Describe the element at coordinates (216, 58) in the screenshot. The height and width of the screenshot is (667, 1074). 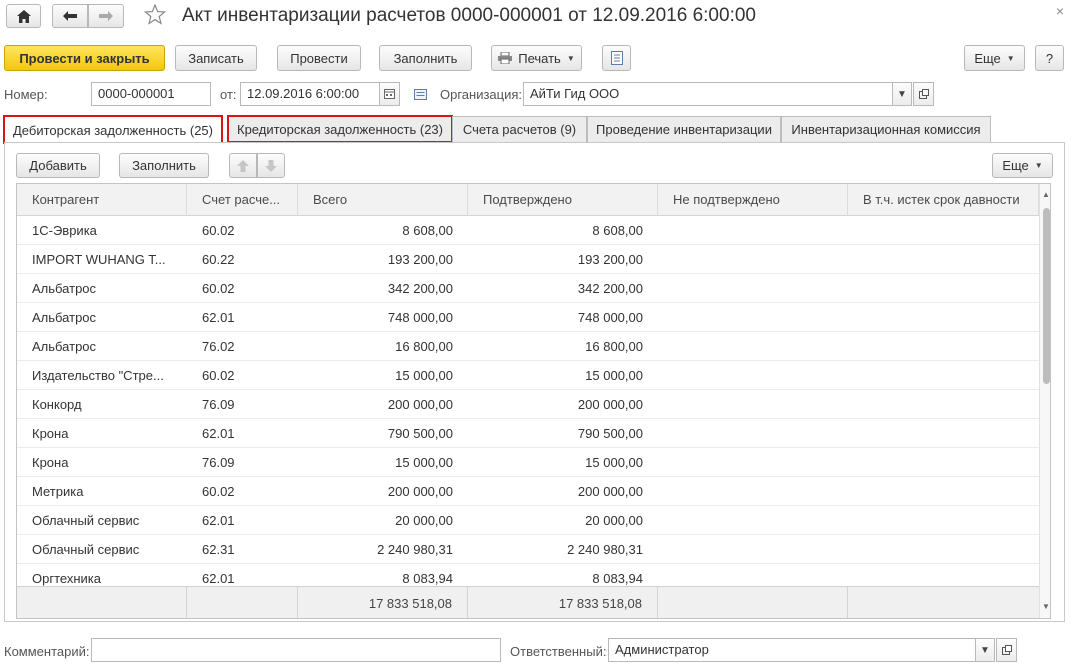
I see `save-button: Записать` at that location.